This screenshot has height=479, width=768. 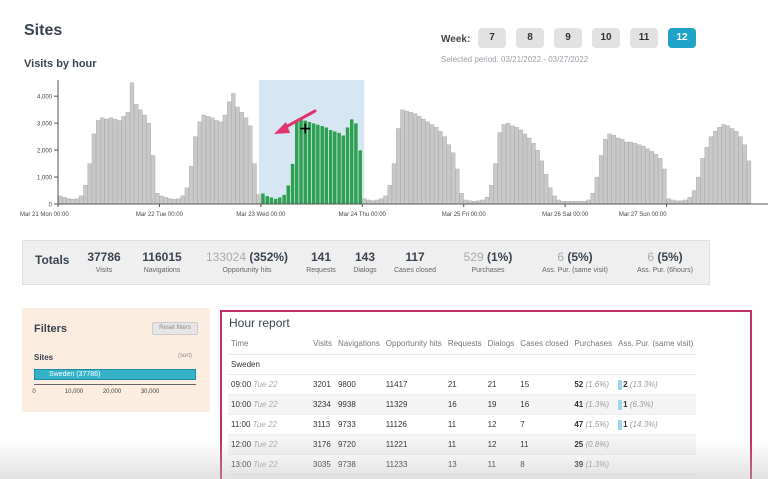 I want to click on total-value: 37786, so click(x=104, y=257).